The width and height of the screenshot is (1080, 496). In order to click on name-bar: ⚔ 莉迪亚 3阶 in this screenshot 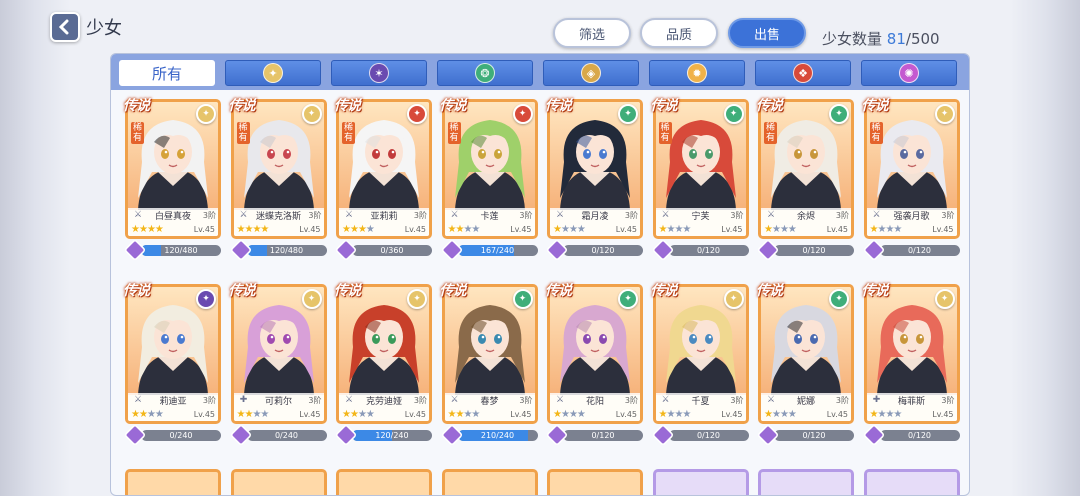, I will do `click(173, 400)`.